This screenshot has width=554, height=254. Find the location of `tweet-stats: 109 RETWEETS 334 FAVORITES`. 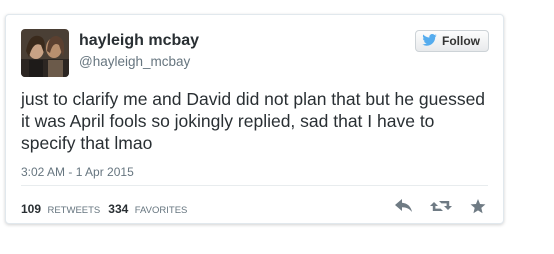

tweet-stats: 109 RETWEETS 334 FAVORITES is located at coordinates (104, 209).